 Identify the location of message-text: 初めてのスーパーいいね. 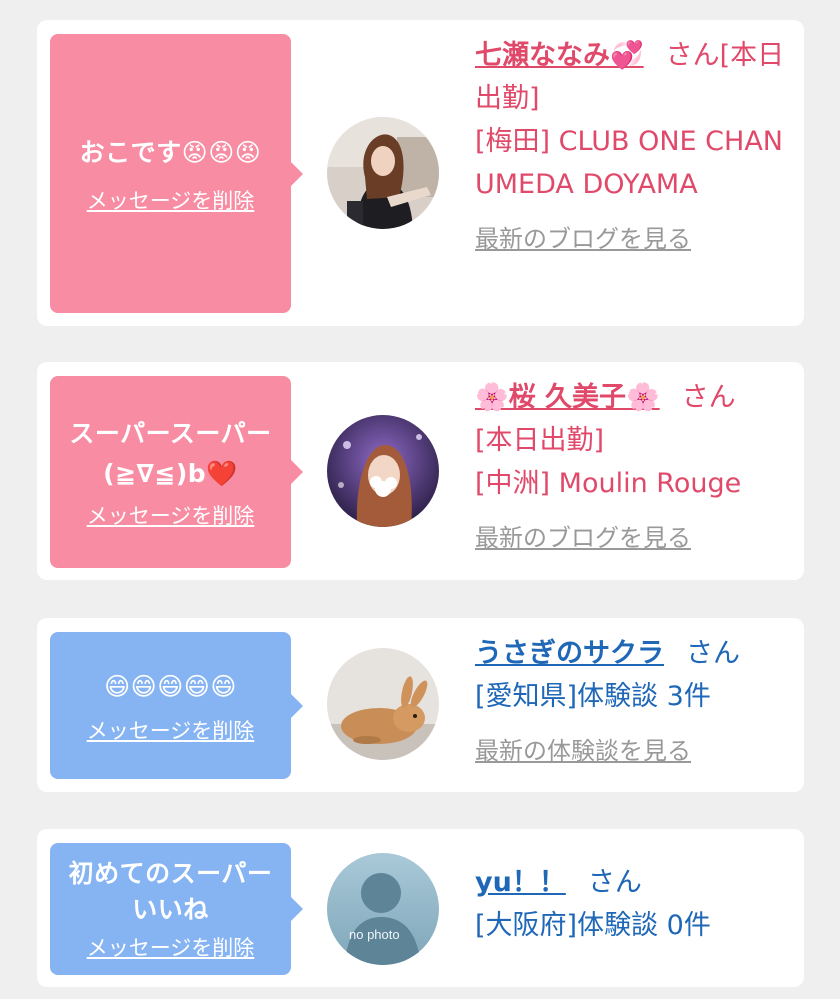
(170, 891).